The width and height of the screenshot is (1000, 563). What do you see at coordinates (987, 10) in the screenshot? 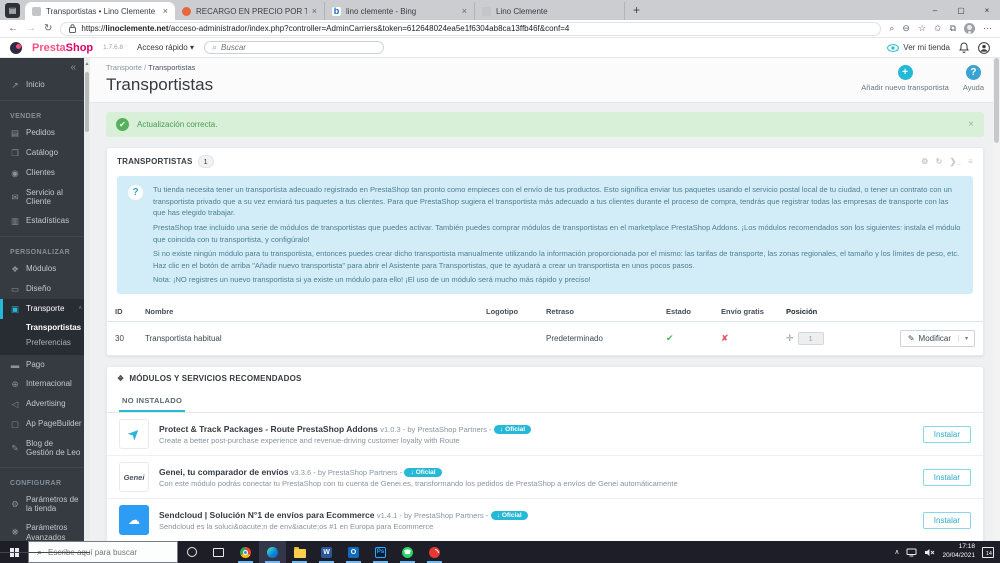
I see `close-button: ×` at bounding box center [987, 10].